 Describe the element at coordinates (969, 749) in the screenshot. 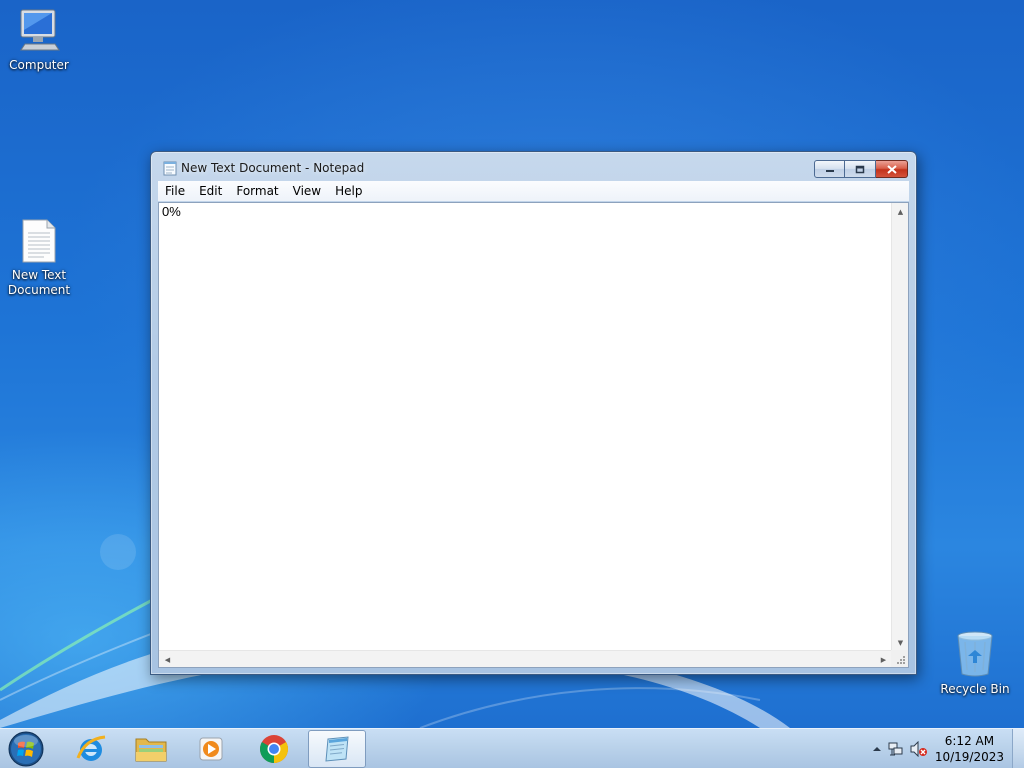

I see `clock: 6:12 AM 10/19/2023` at that location.